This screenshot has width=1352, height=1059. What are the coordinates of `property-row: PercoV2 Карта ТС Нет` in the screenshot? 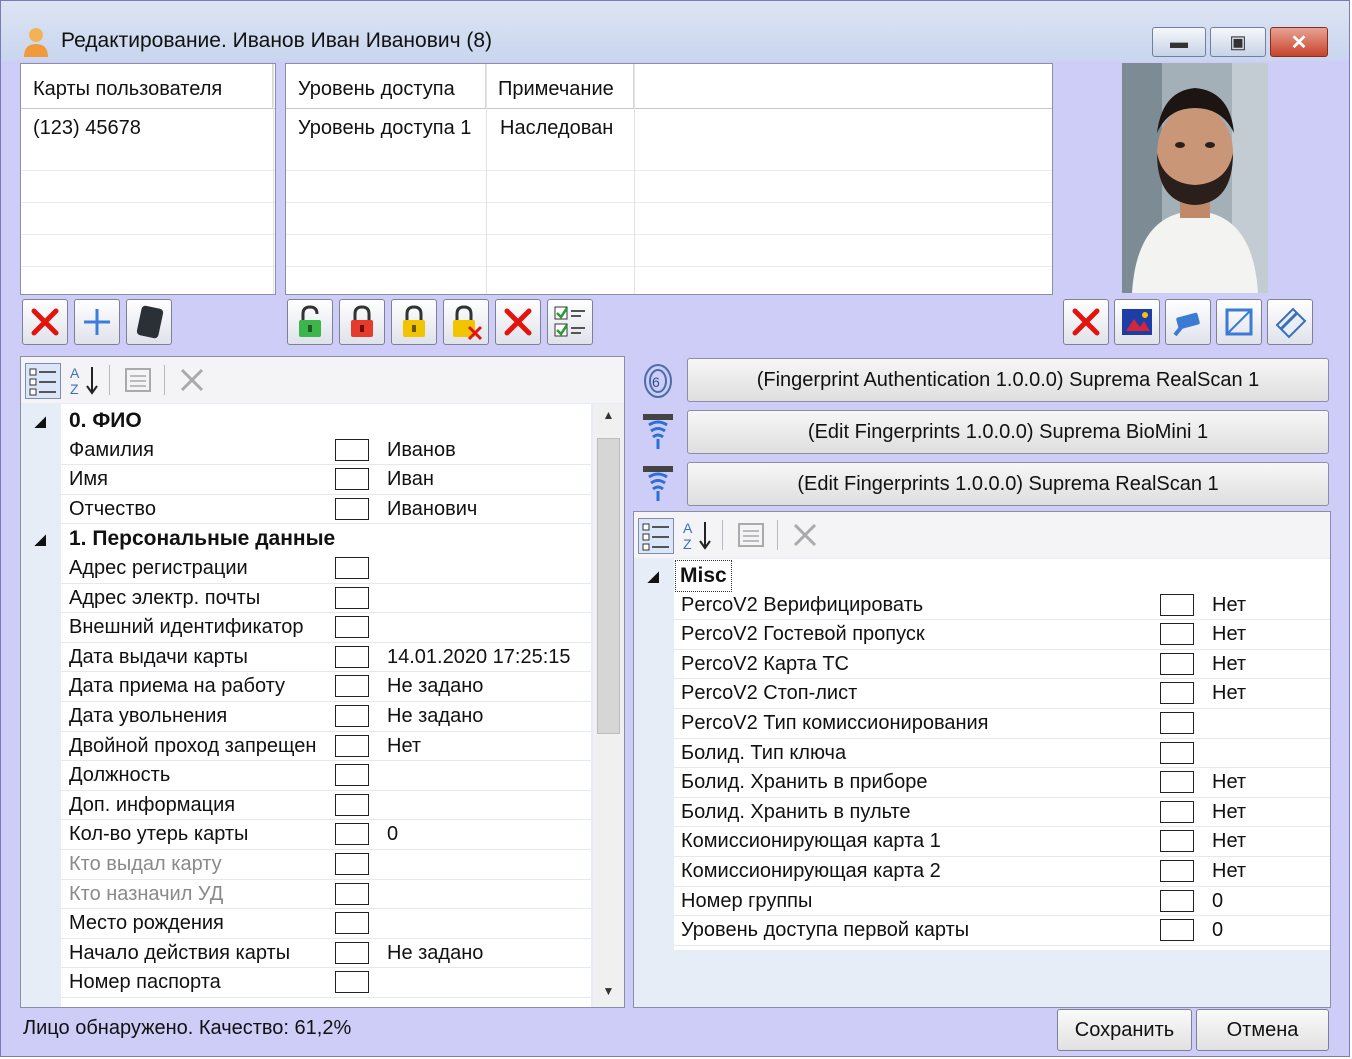 It's located at (1002, 665).